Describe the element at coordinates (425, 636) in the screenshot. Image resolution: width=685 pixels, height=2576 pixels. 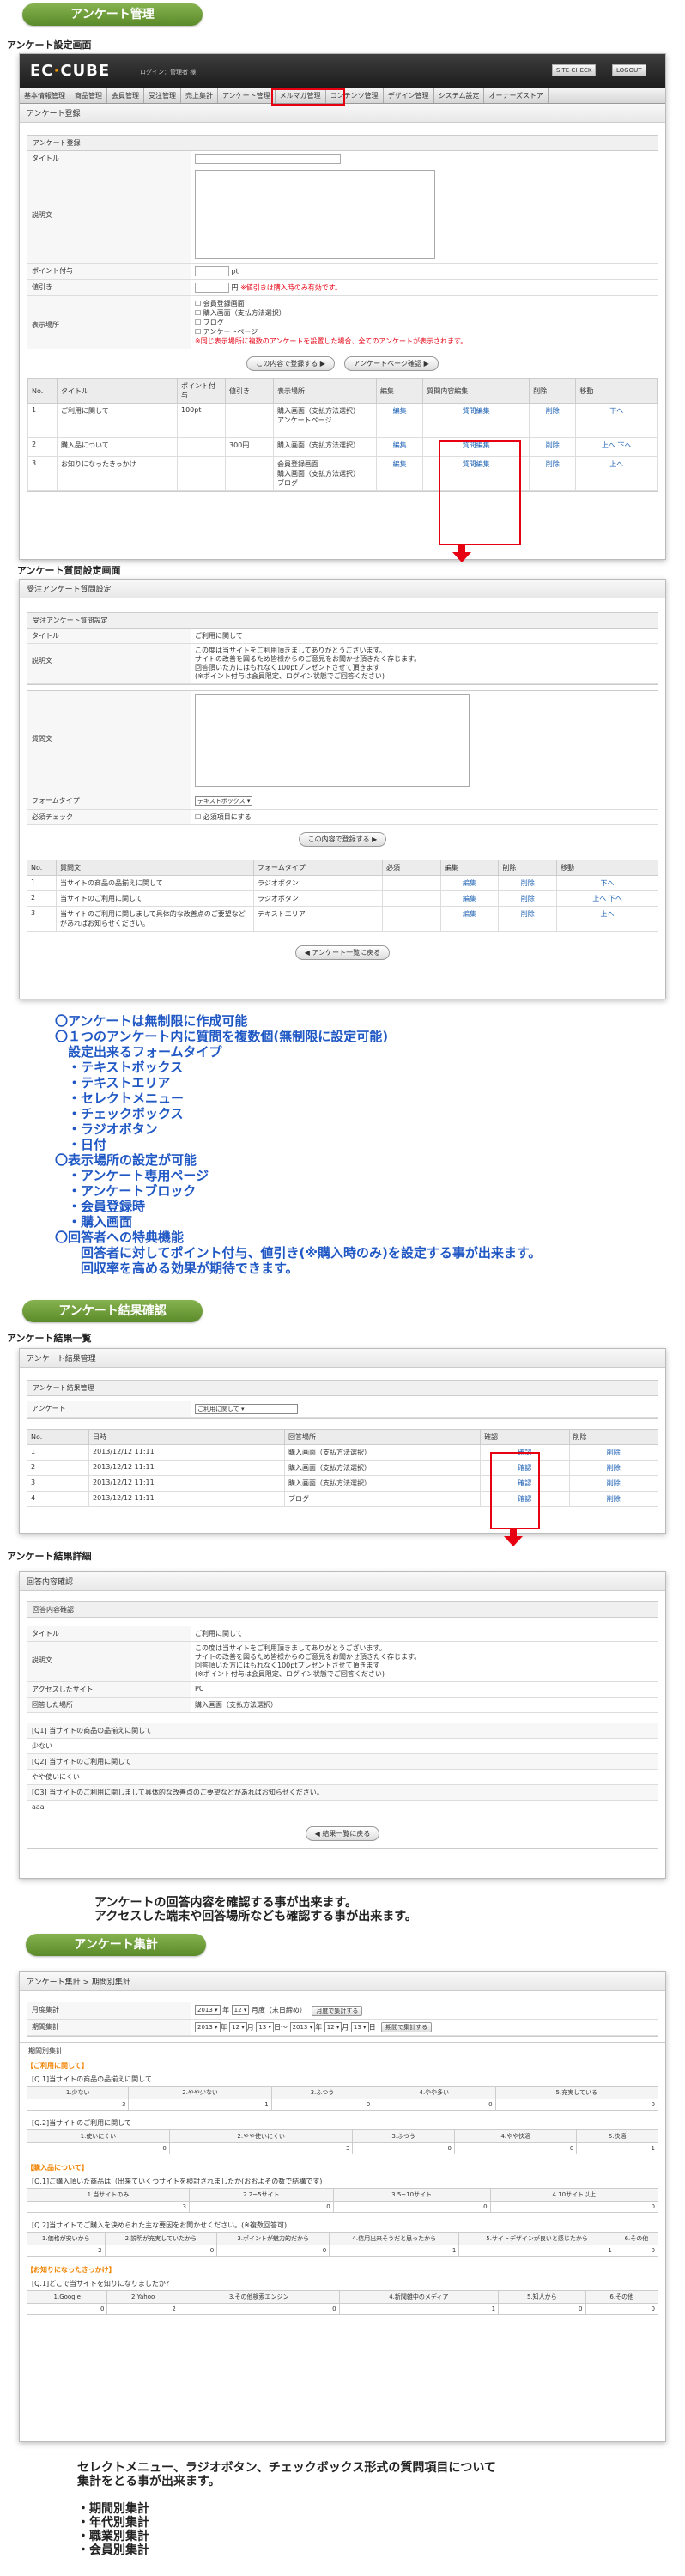
I see `title-value: ご利用に関して` at that location.